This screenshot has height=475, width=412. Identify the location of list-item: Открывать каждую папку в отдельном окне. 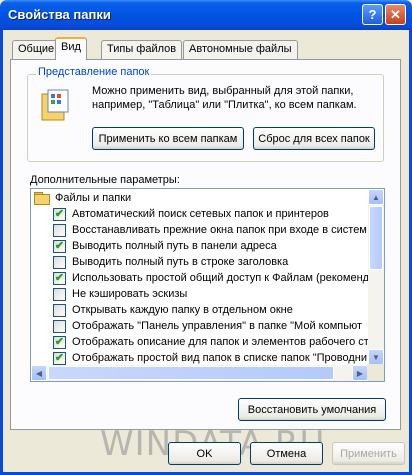
(218, 310).